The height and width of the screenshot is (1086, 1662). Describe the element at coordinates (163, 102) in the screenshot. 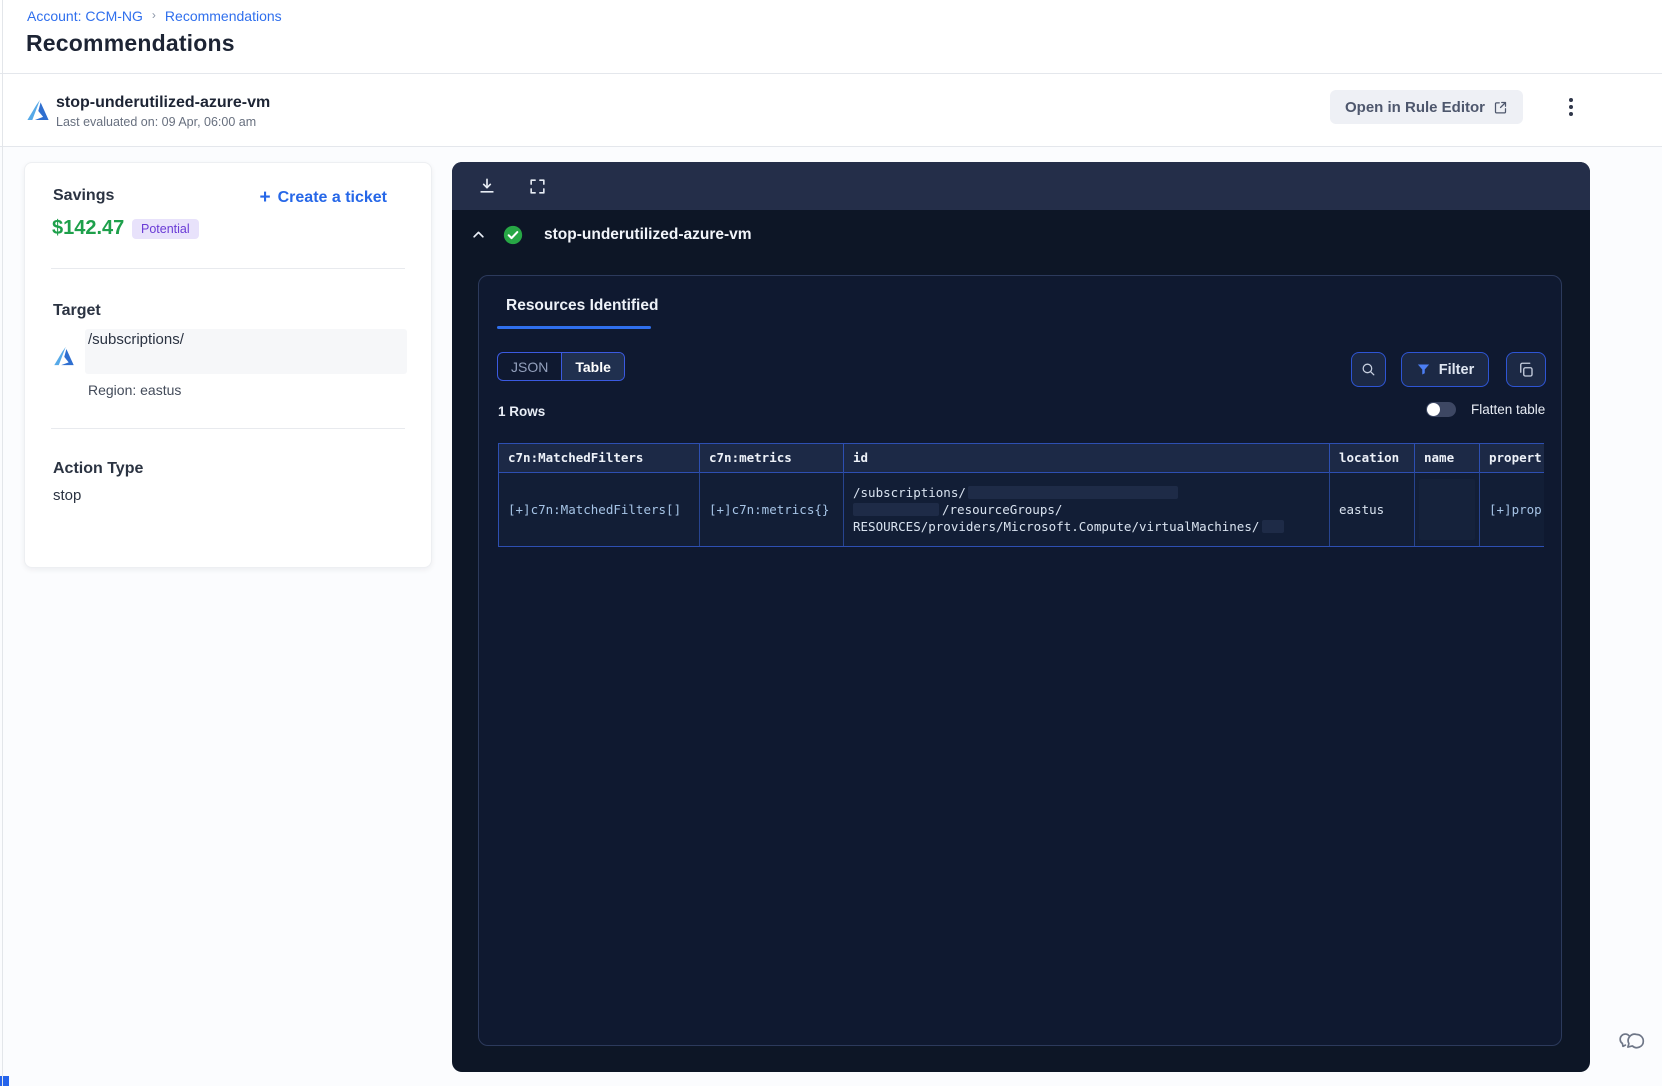

I see `rule-name: stop-underutilized-azure-vm` at that location.